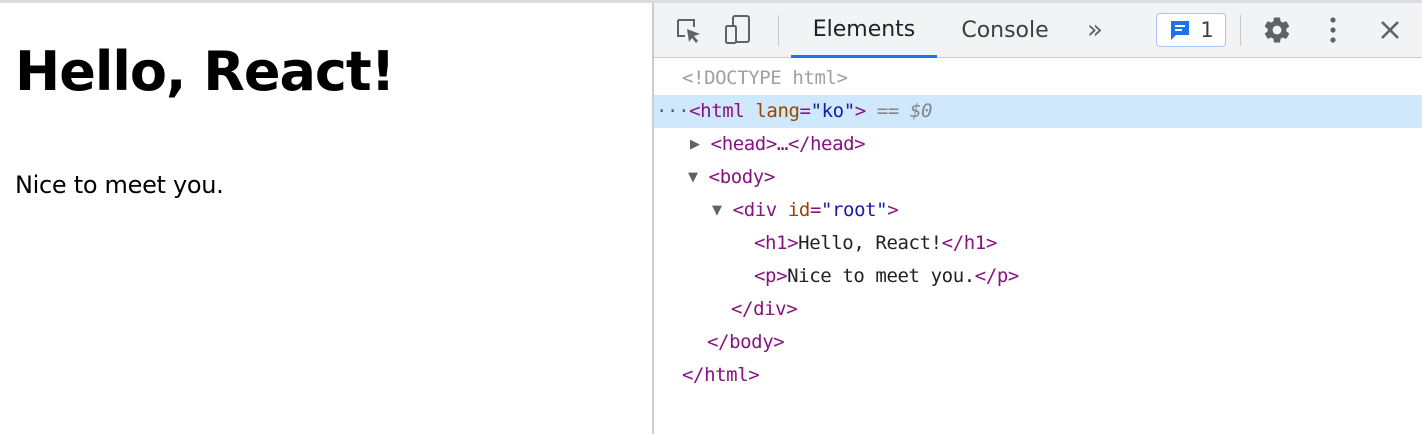 The image size is (1422, 434). I want to click on body-close-tag: </body>, so click(746, 342).